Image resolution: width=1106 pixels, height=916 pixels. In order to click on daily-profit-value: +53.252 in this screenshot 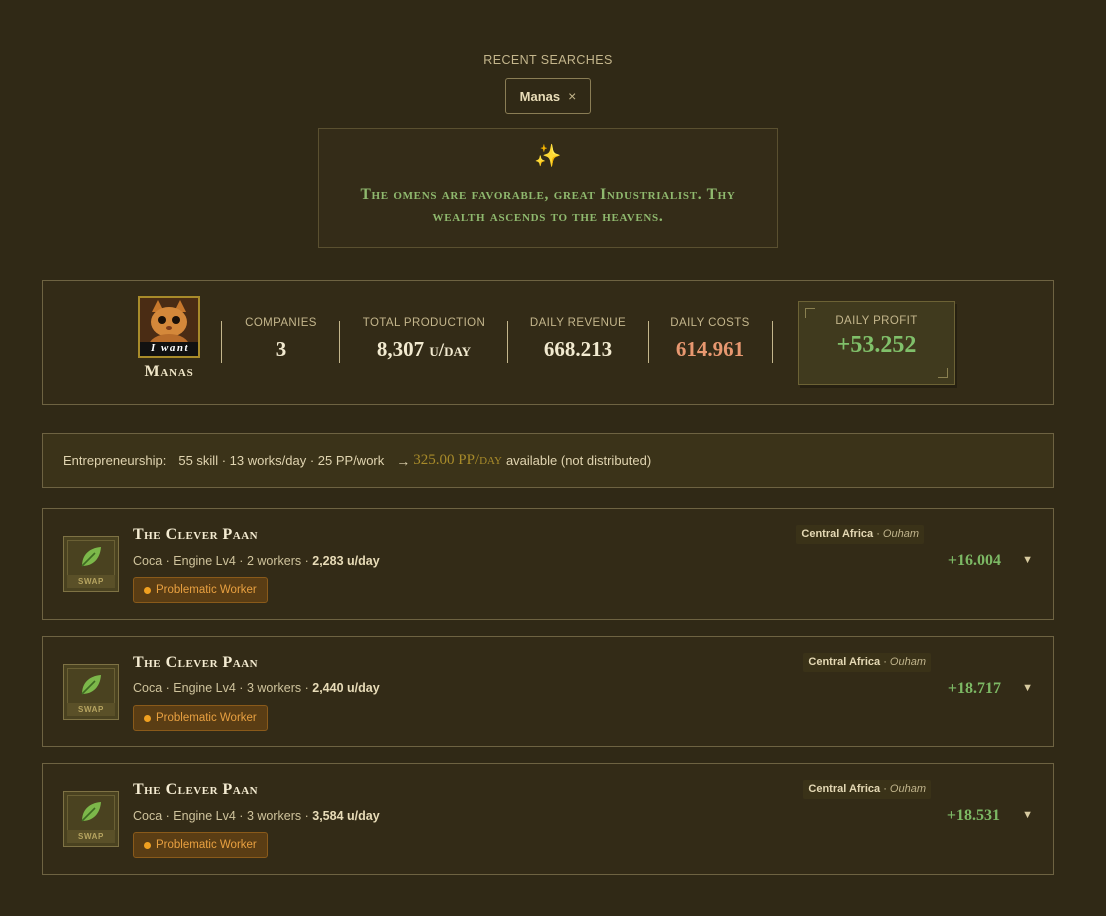, I will do `click(876, 345)`.